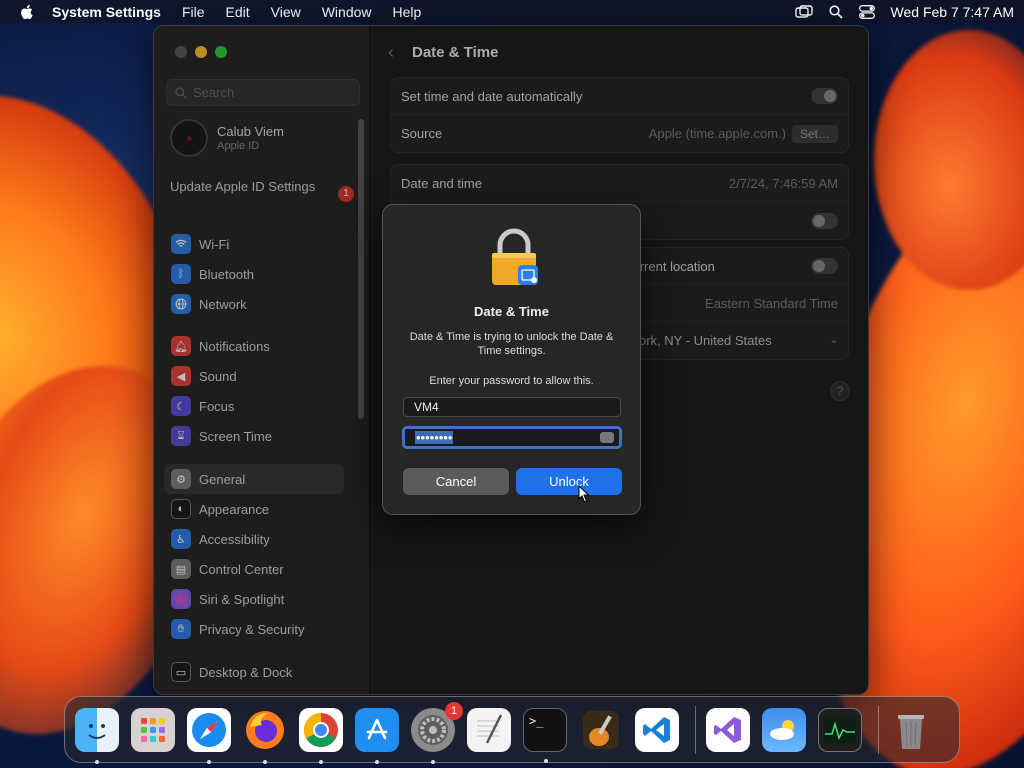 The height and width of the screenshot is (768, 1024). I want to click on lock-icon, so click(515, 256).